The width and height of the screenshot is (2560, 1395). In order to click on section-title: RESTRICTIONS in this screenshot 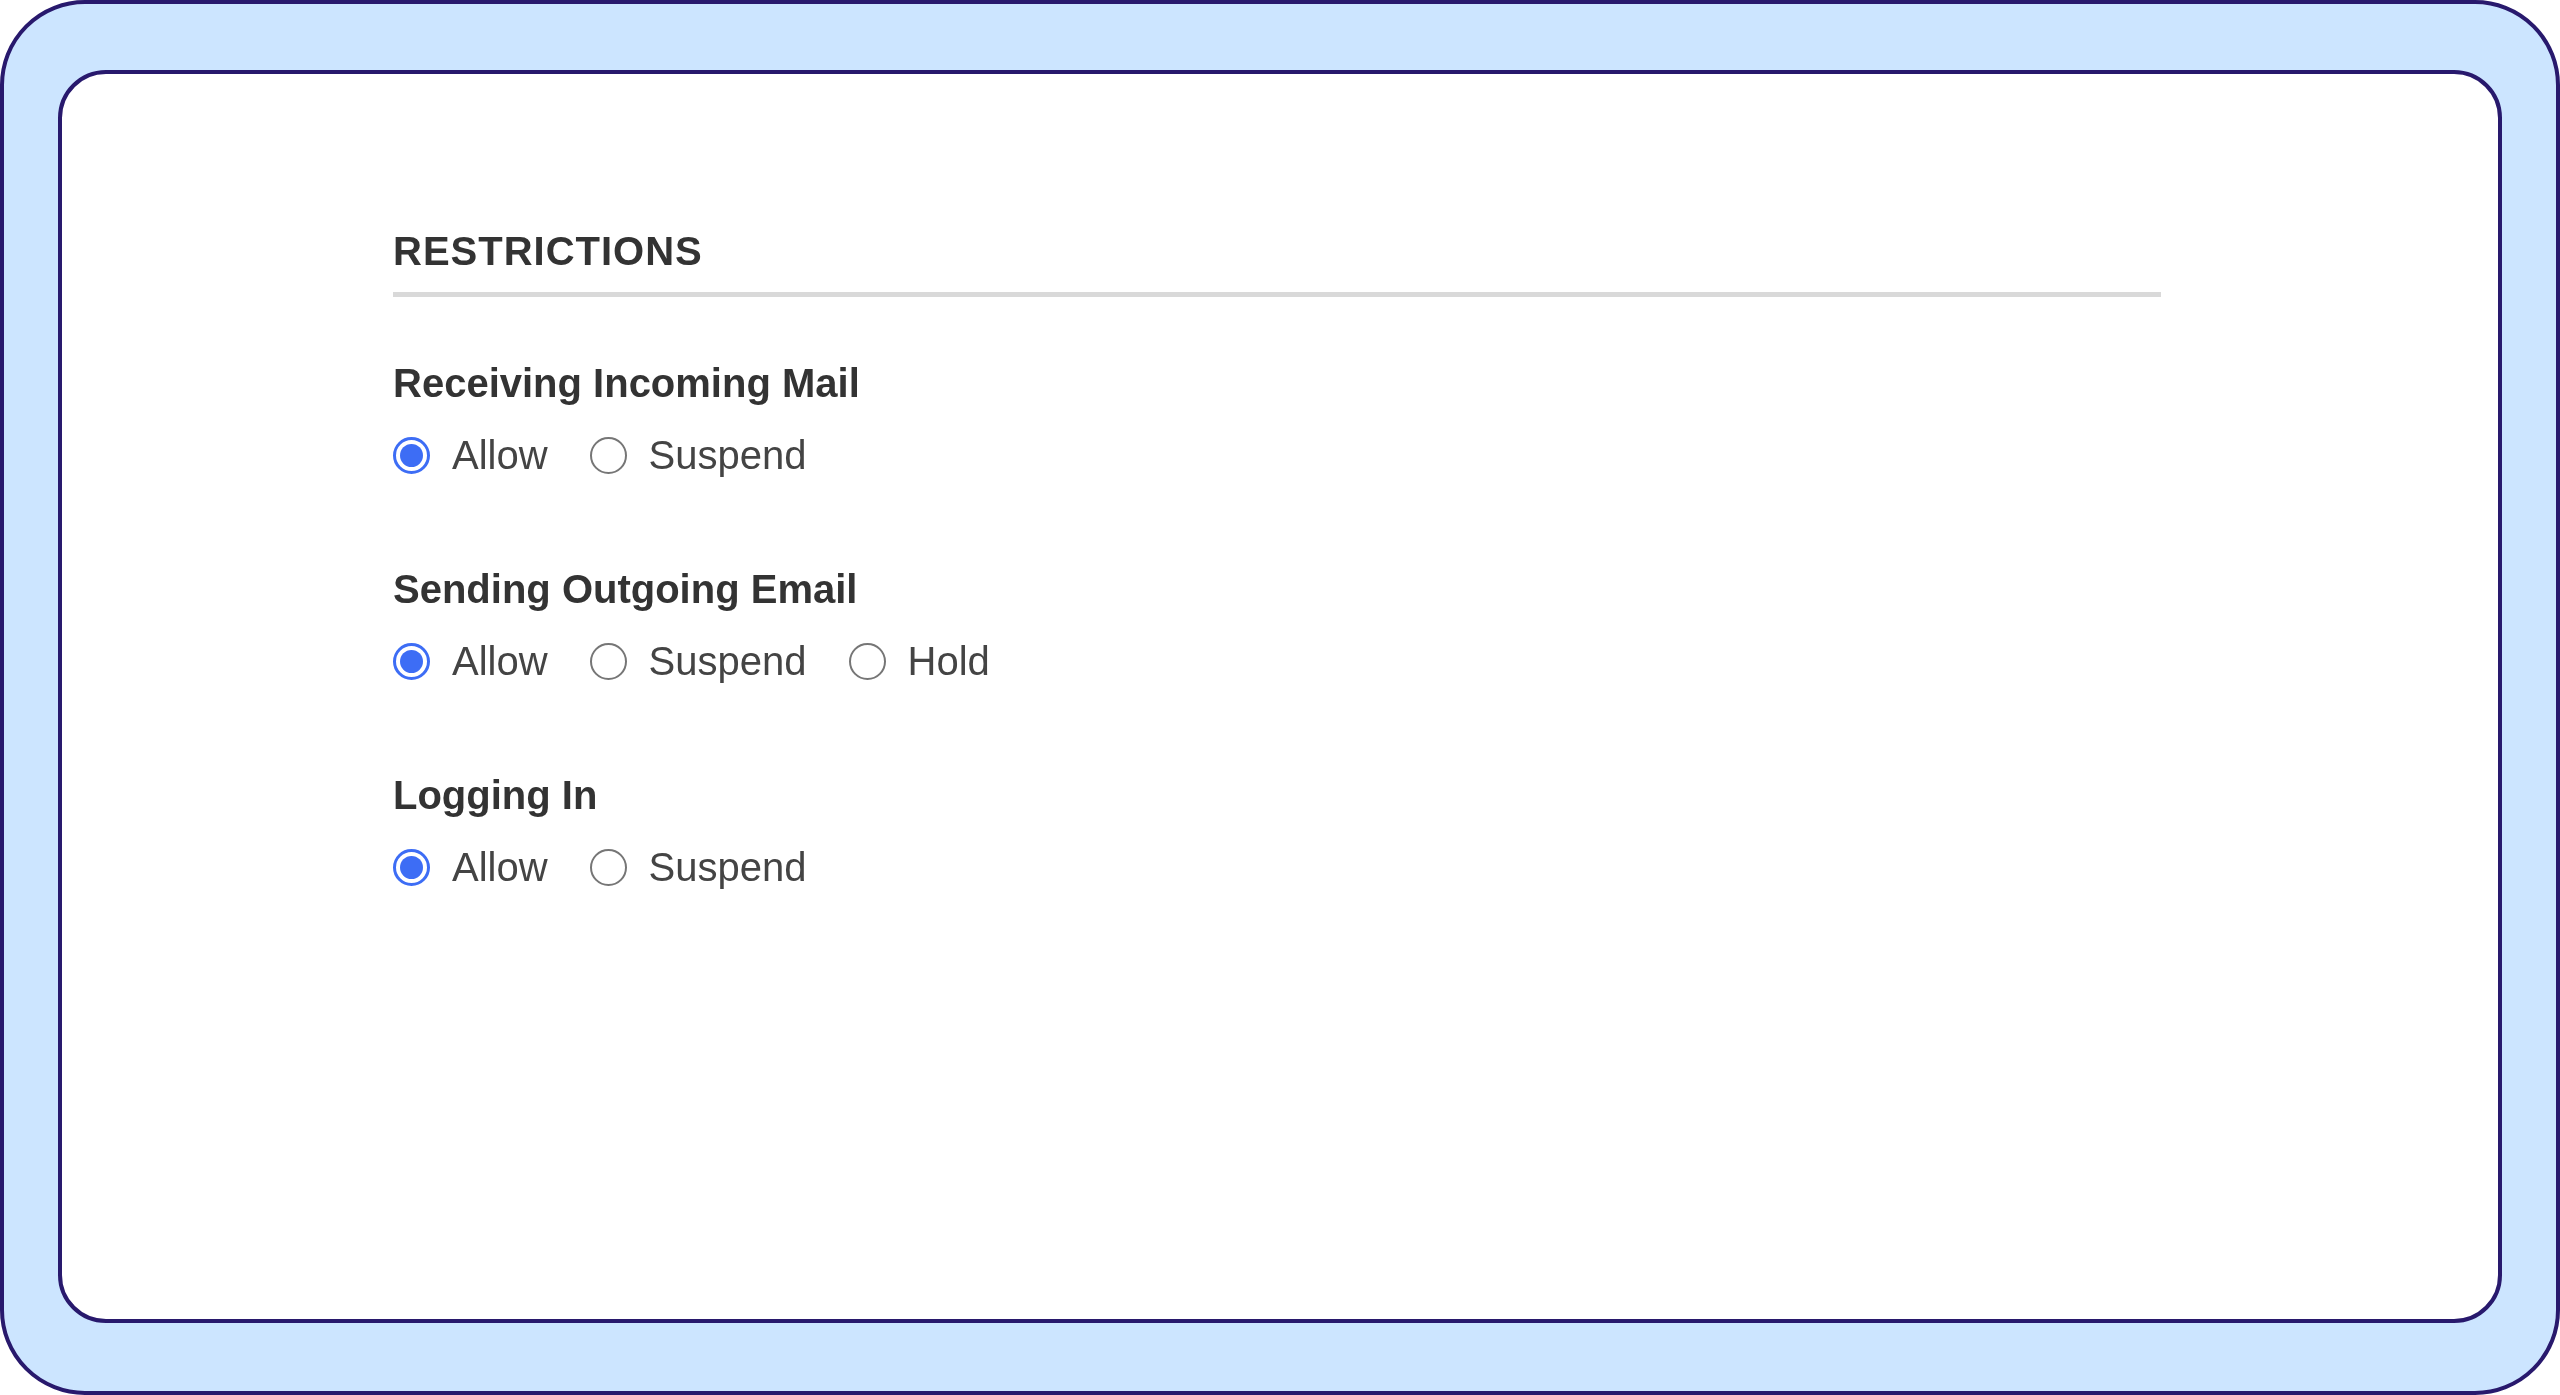, I will do `click(548, 251)`.